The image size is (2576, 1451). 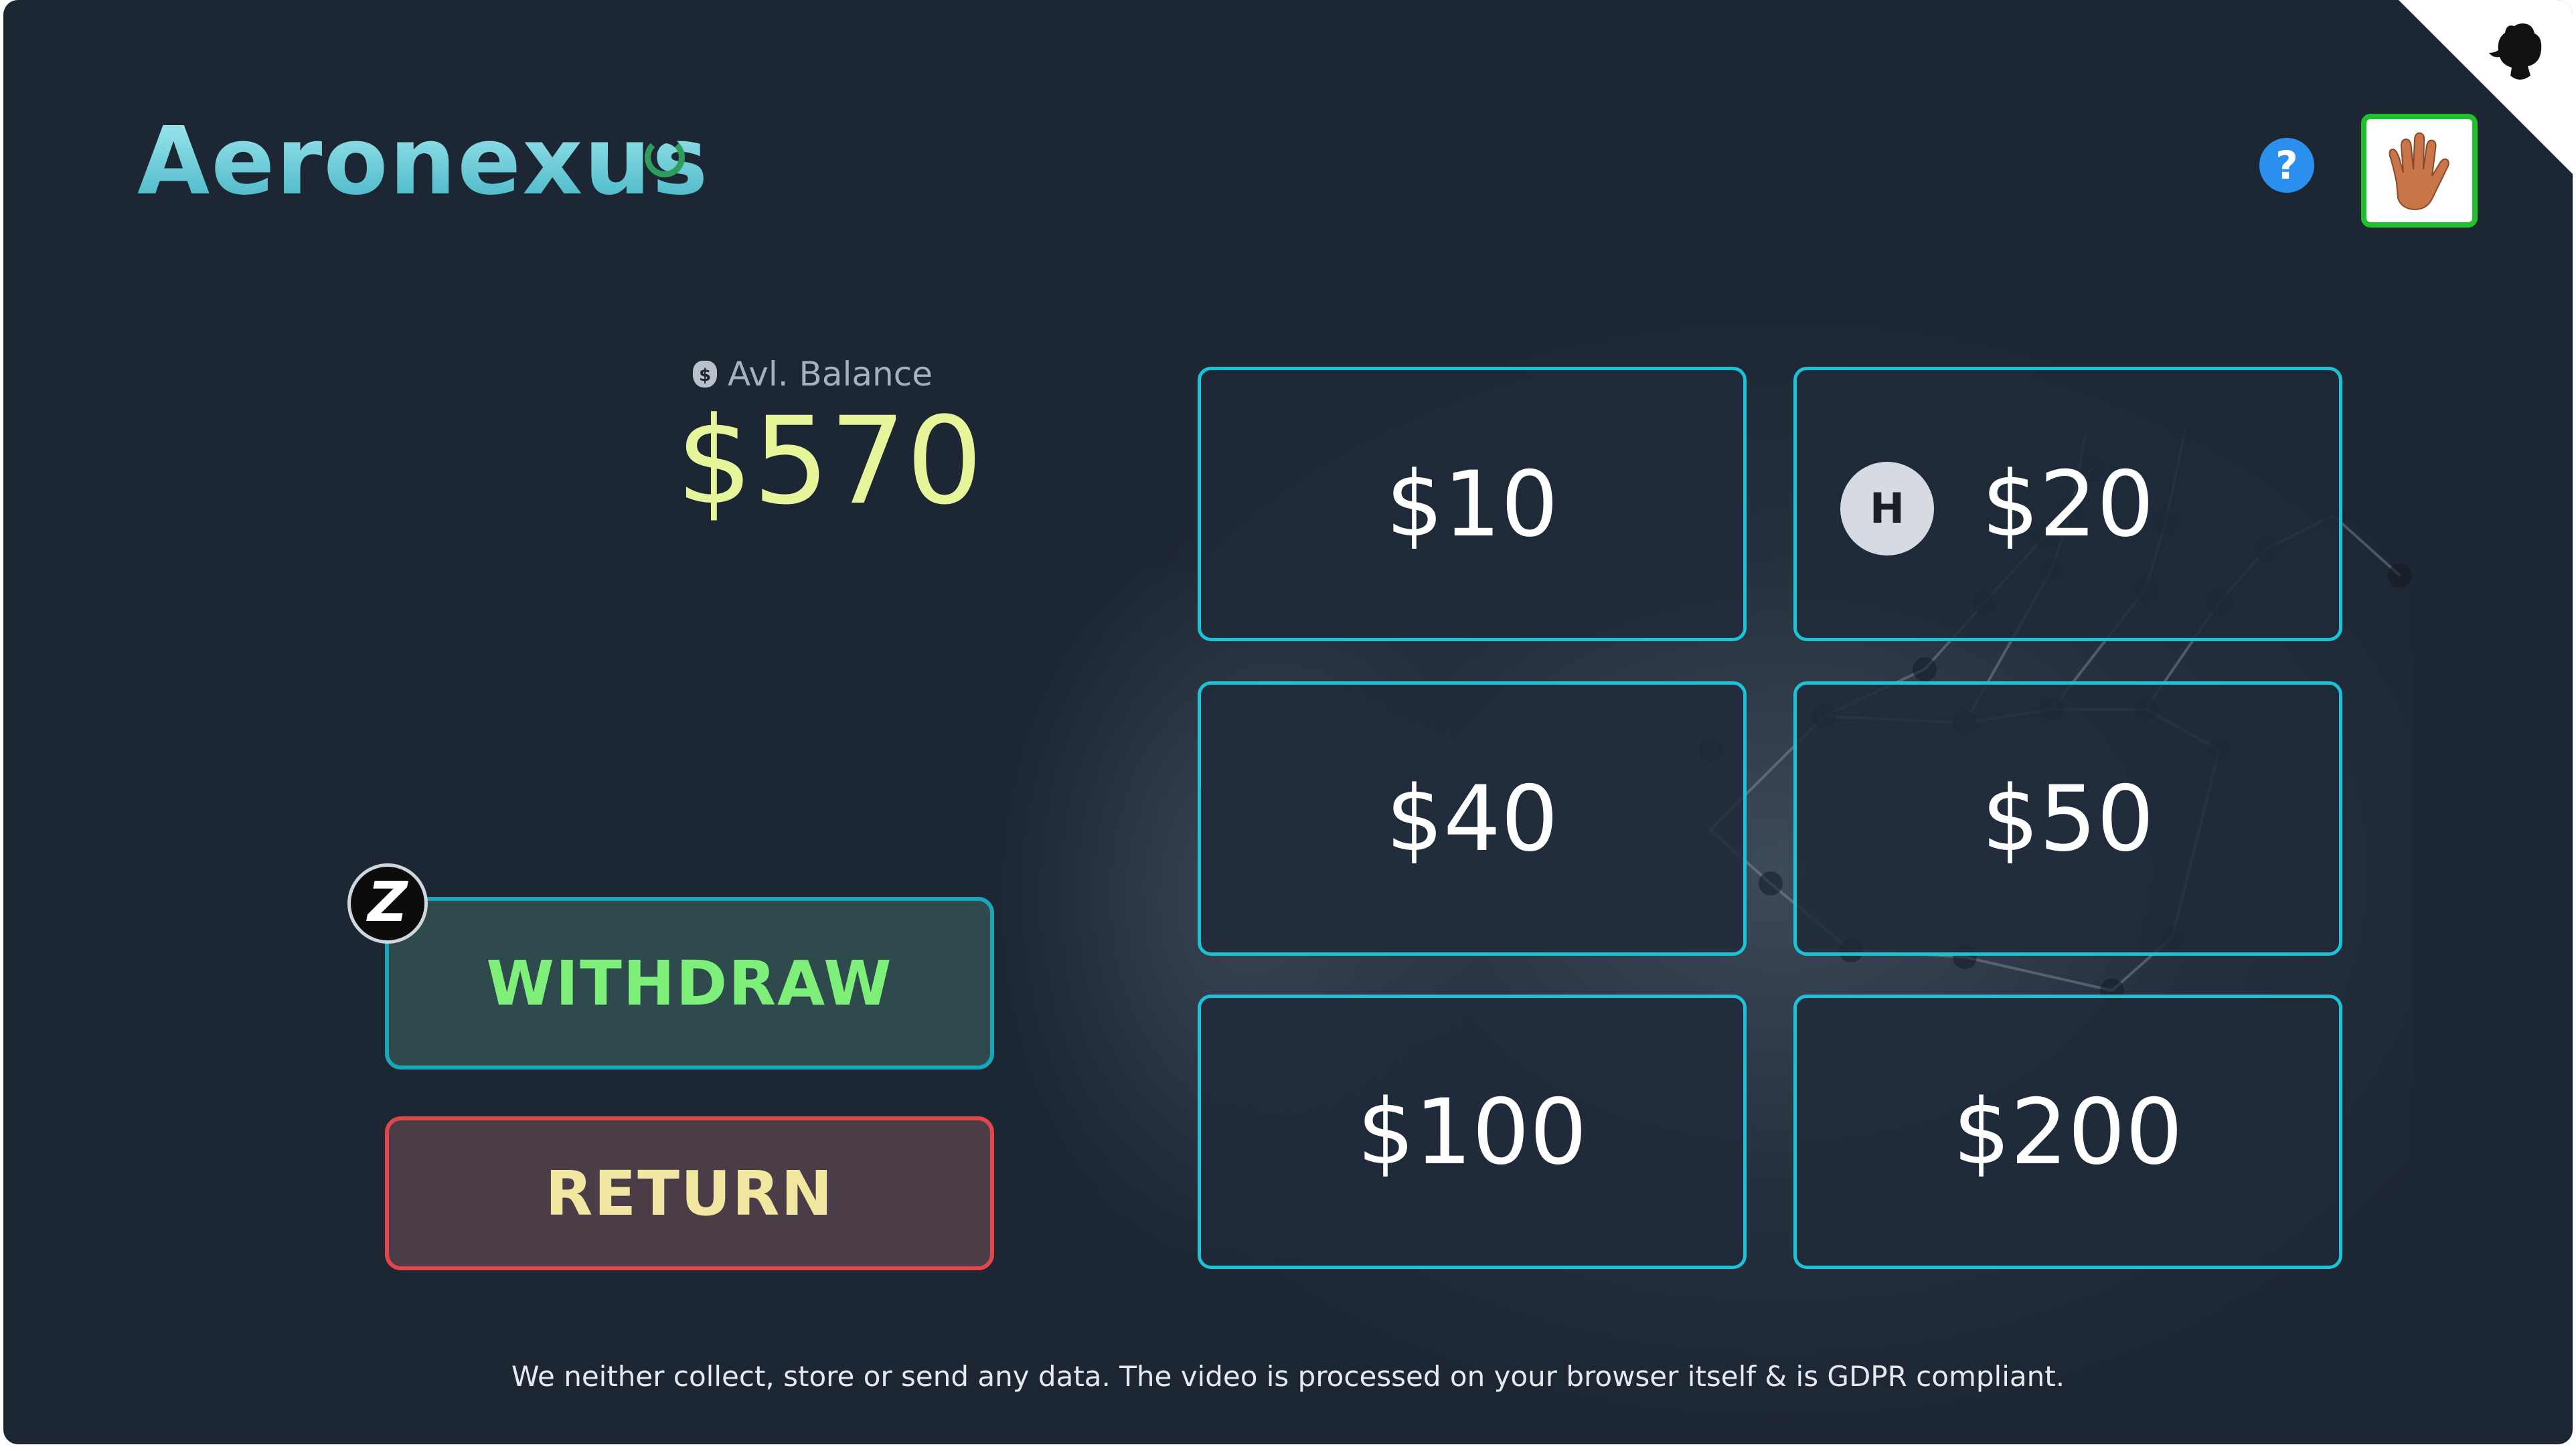 What do you see at coordinates (2486, 87) in the screenshot?
I see `github-corner-icon` at bounding box center [2486, 87].